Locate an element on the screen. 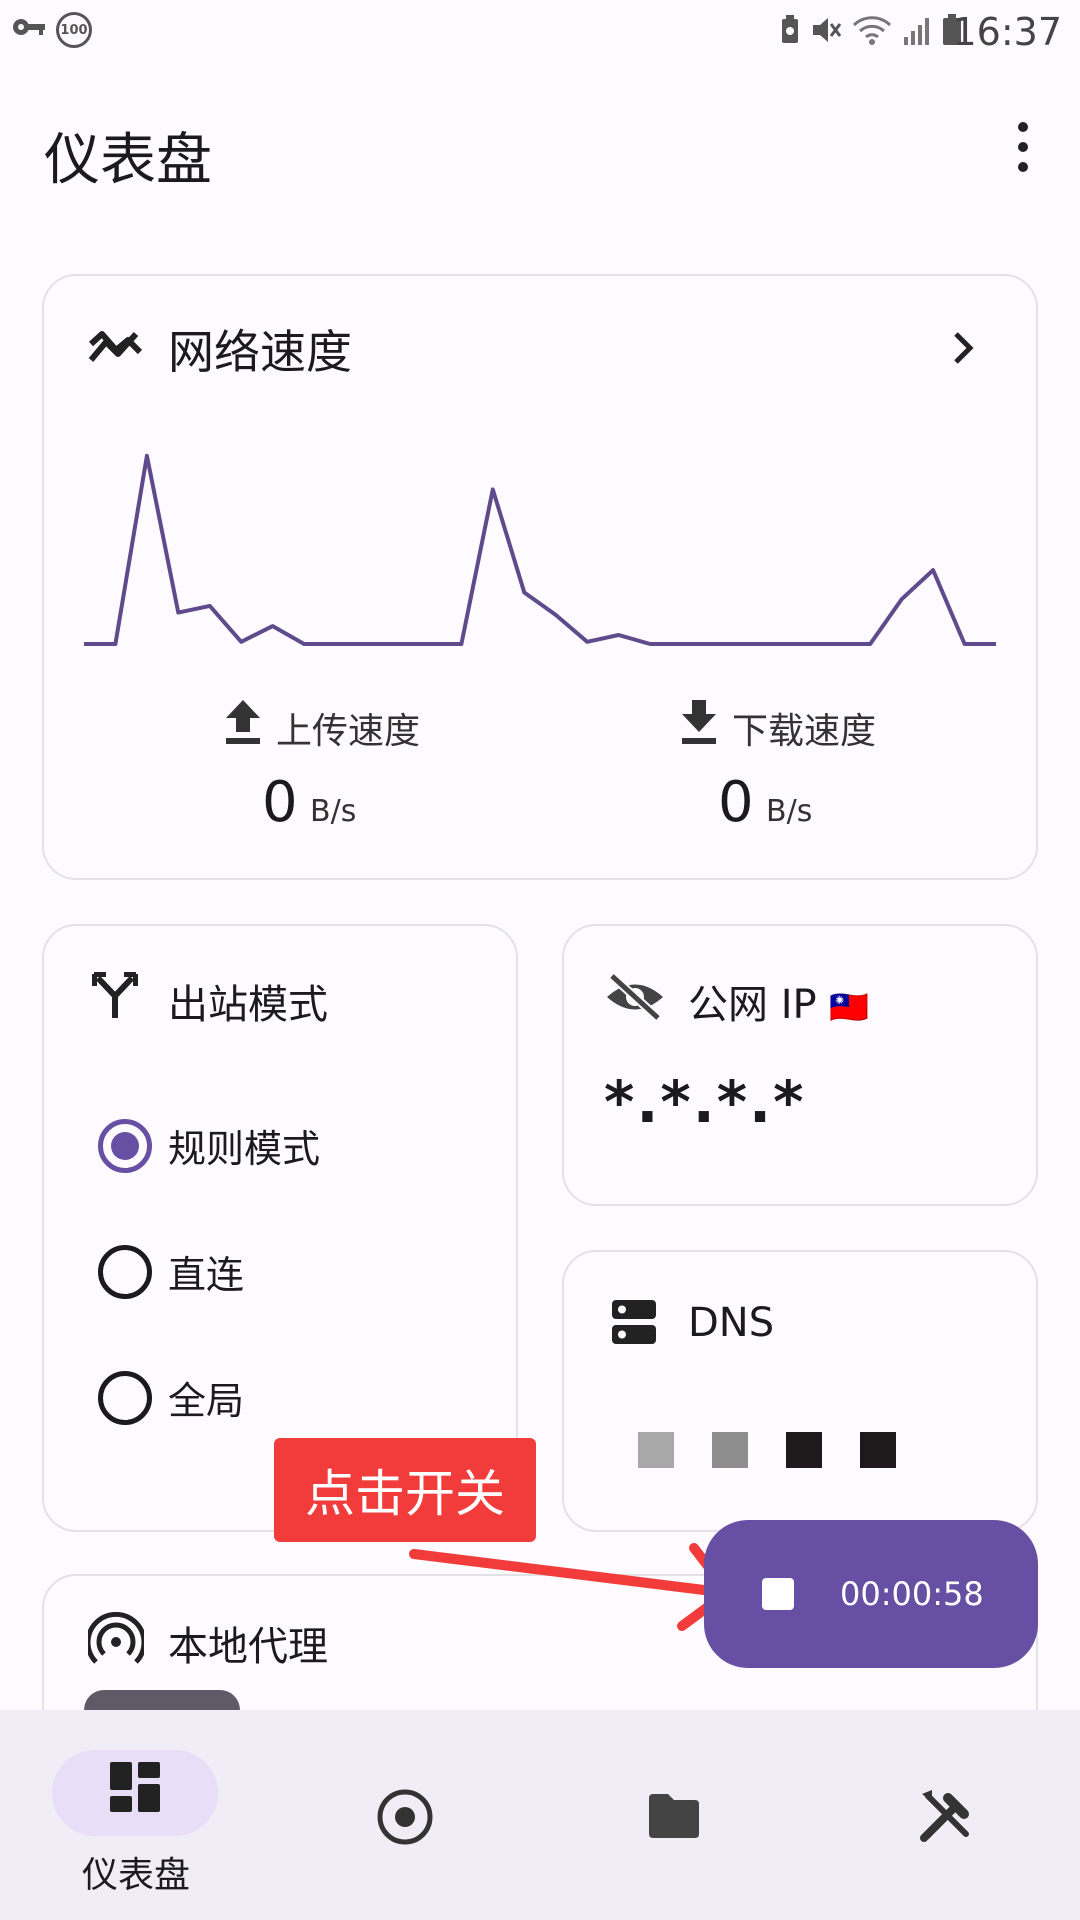 This screenshot has width=1080, height=1920. upload-value: 0 is located at coordinates (280, 802).